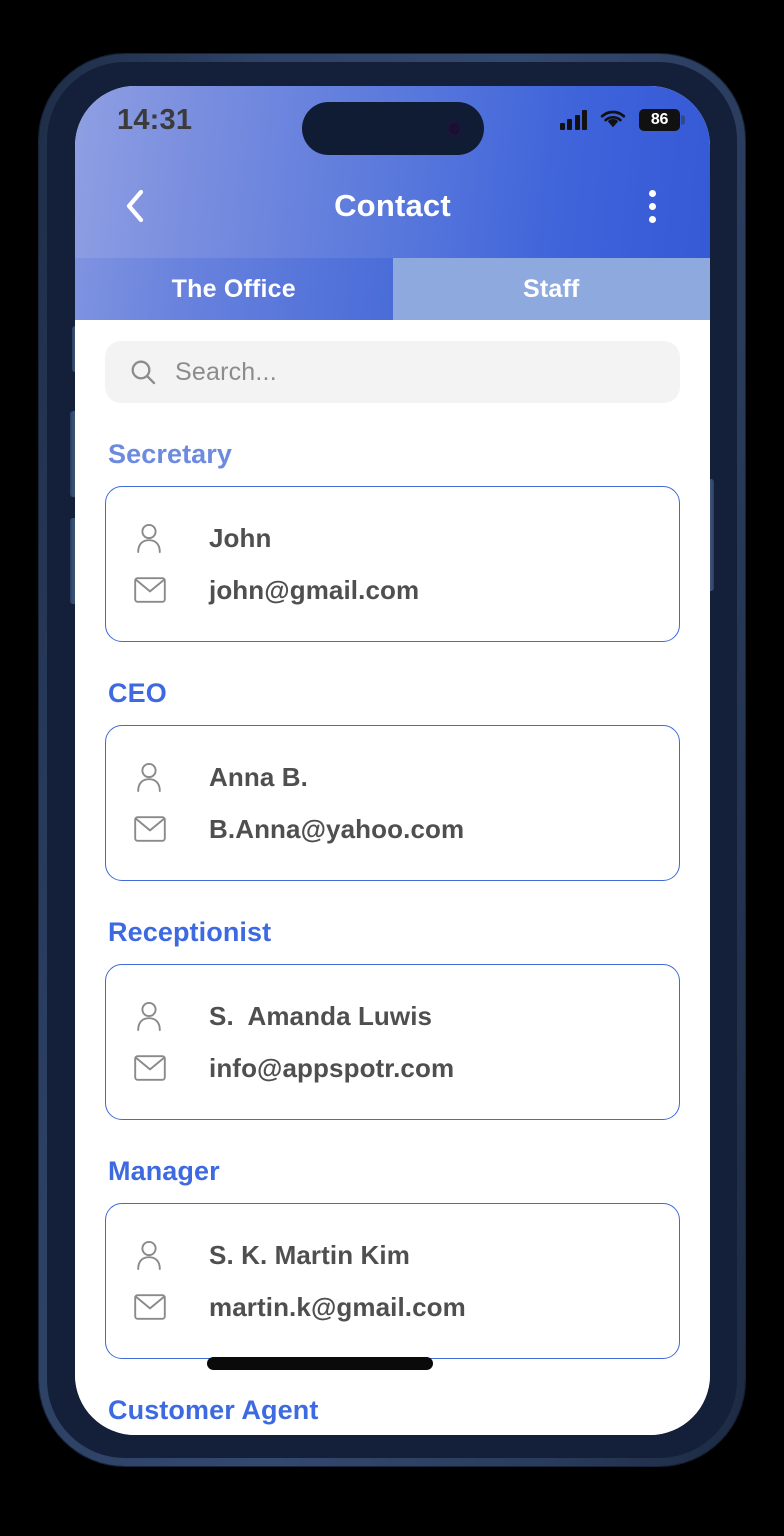 Image resolution: width=784 pixels, height=1536 pixels. I want to click on contact-name: S. Amanda Luwis, so click(321, 1015).